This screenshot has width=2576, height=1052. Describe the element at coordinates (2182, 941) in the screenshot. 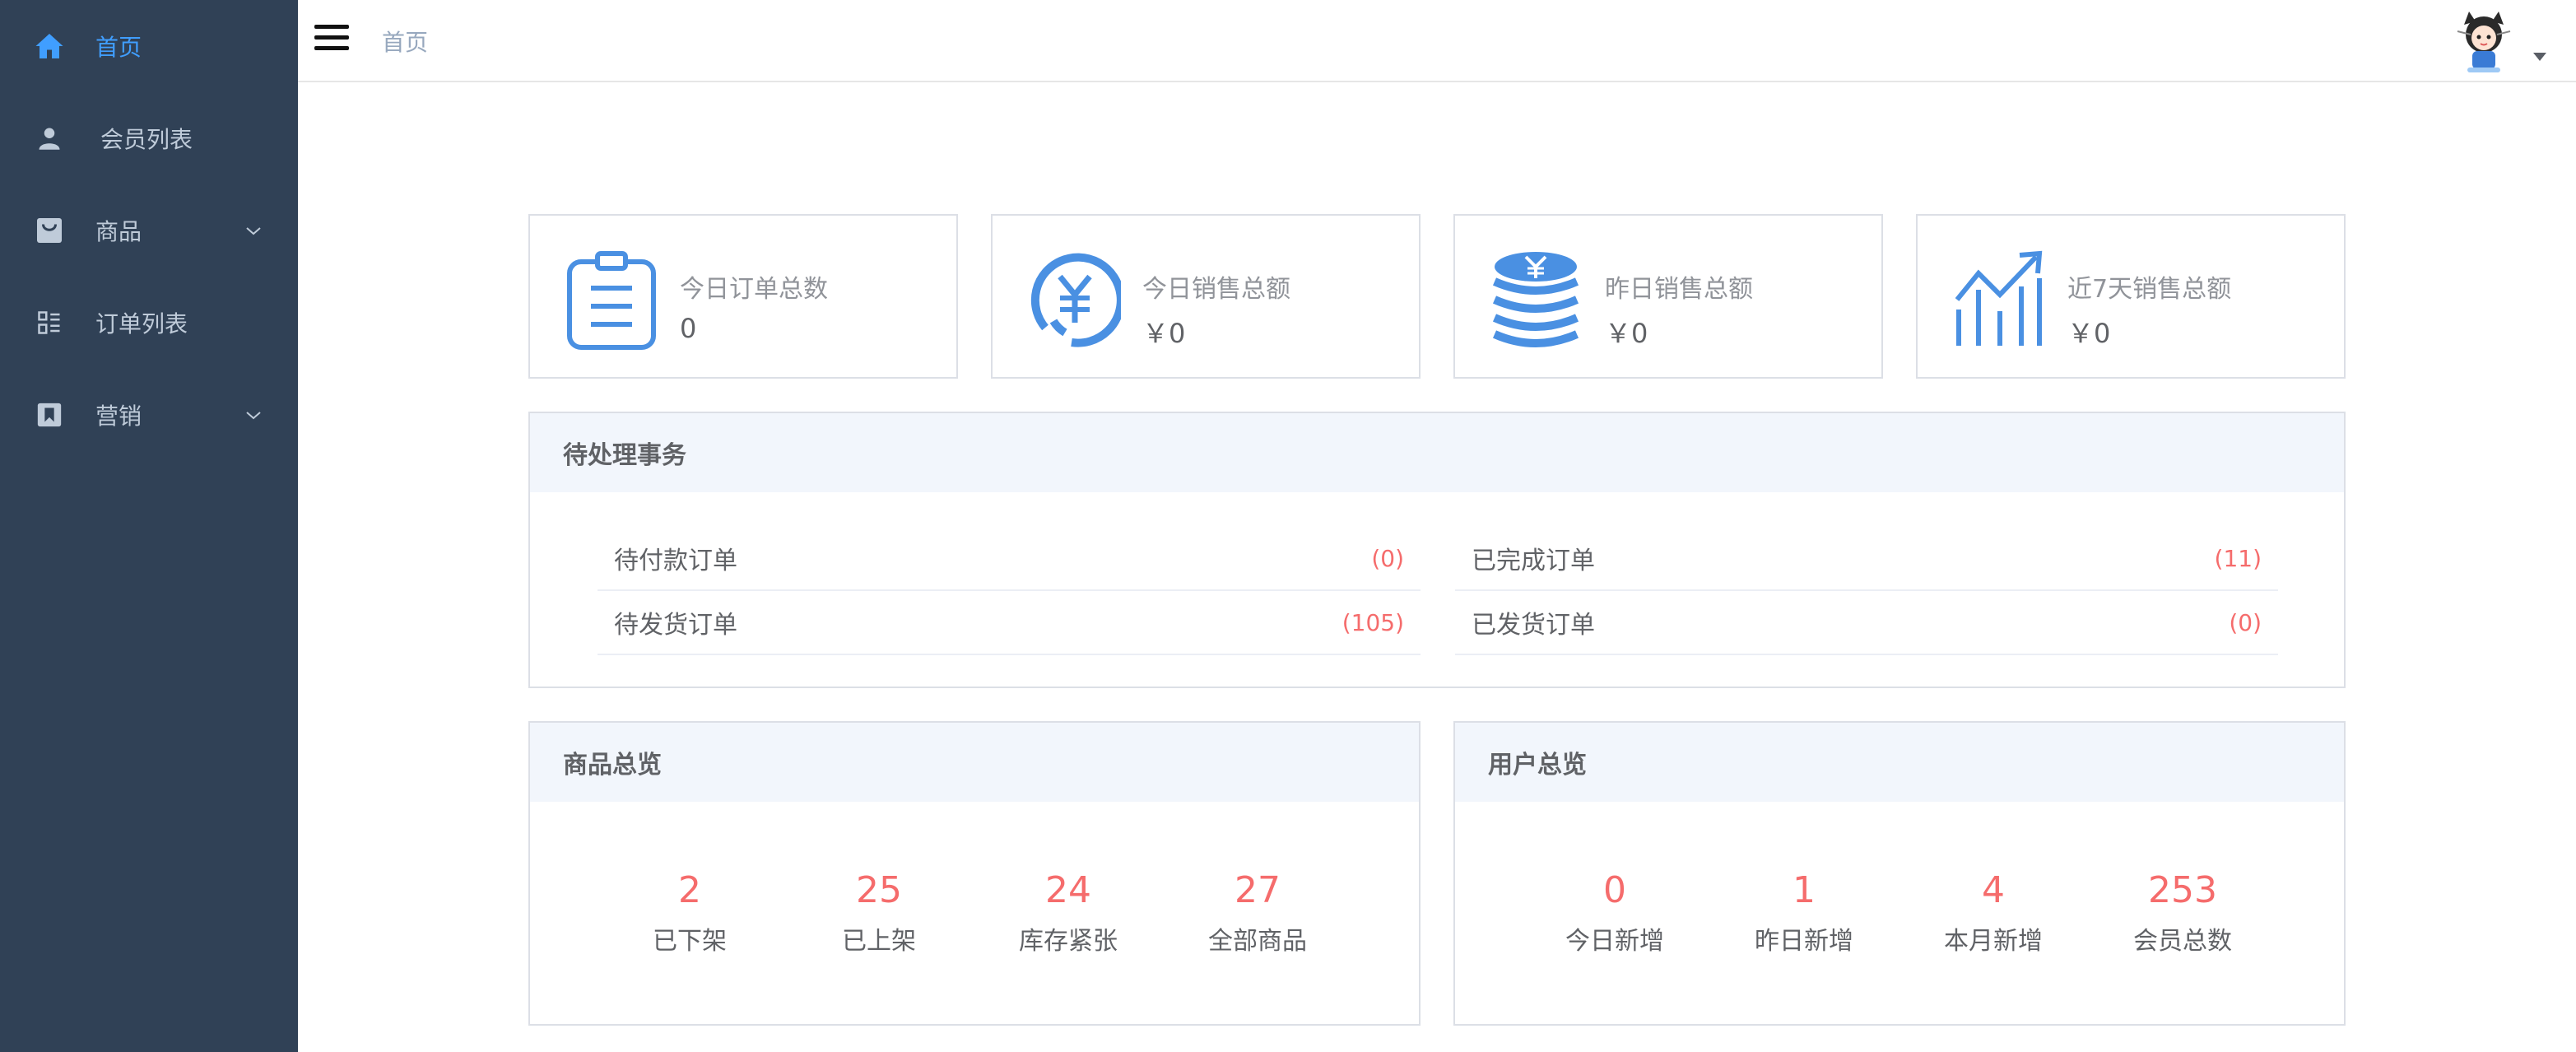

I see `stat-label: 会员总数` at that location.